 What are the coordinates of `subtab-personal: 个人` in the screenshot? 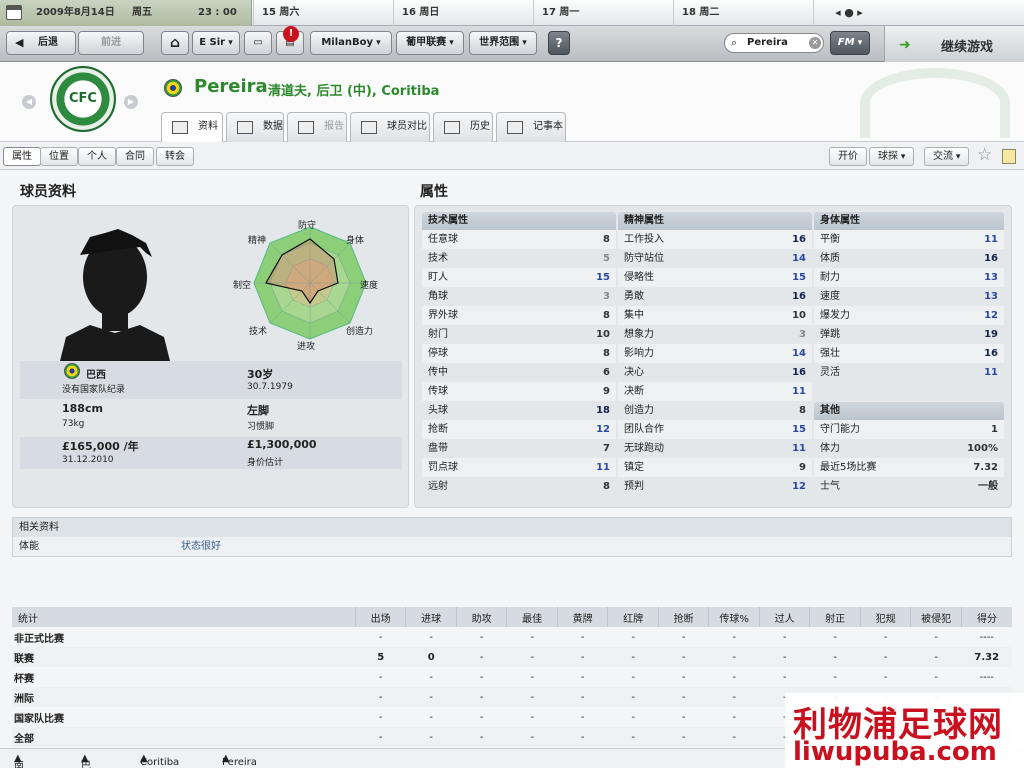 It's located at (97, 156).